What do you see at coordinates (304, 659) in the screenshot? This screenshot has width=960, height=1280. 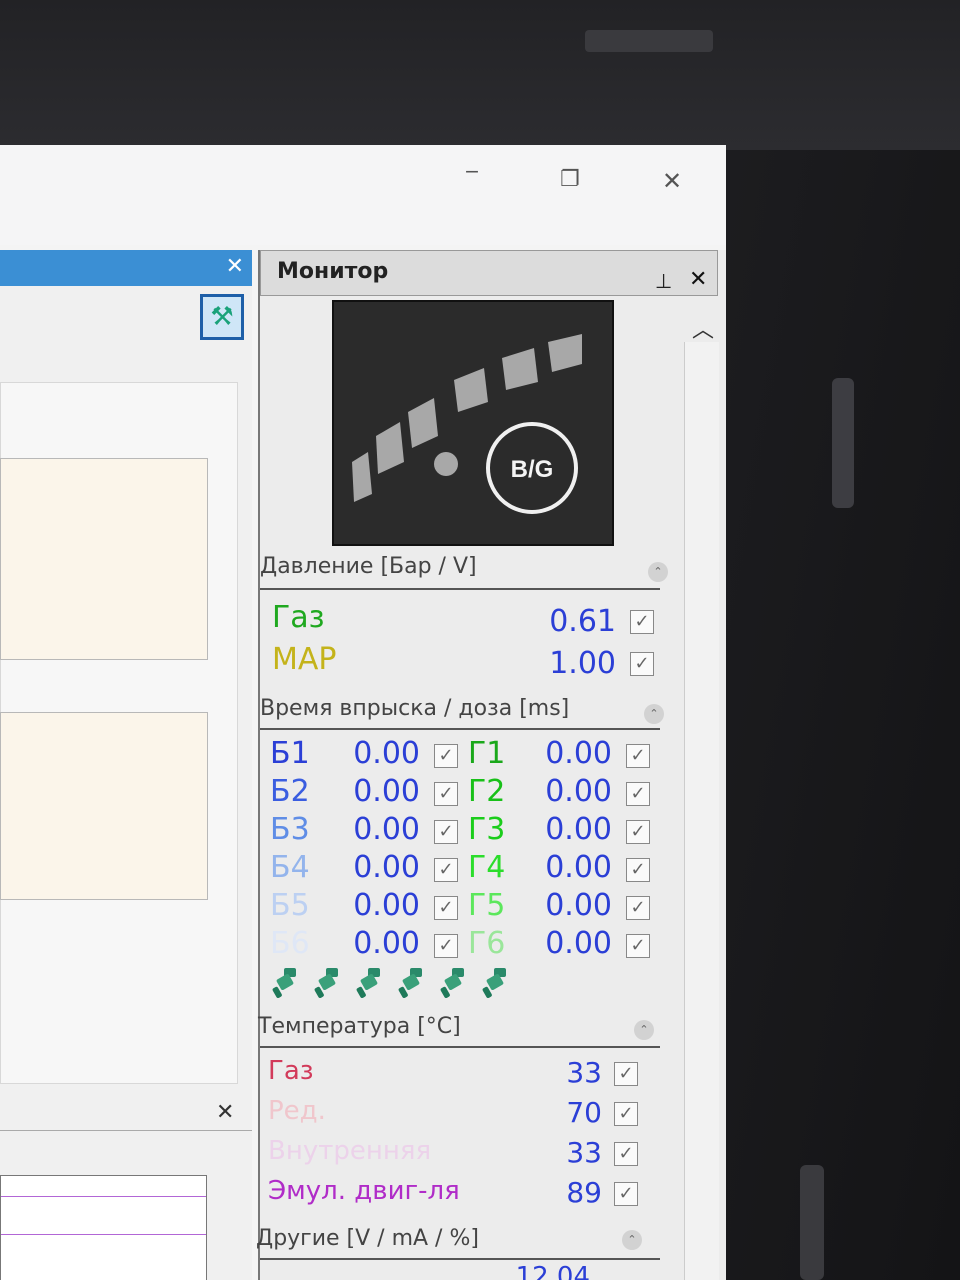 I see `pressure-map-label: MAP` at bounding box center [304, 659].